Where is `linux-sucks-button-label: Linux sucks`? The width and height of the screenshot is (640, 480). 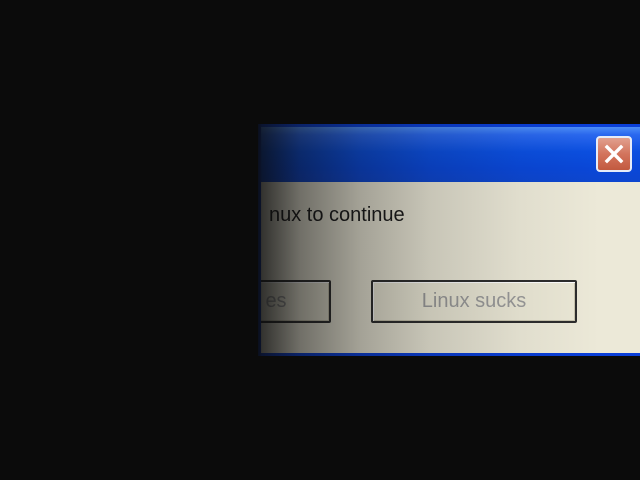
linux-sucks-button-label: Linux sucks is located at coordinates (474, 301).